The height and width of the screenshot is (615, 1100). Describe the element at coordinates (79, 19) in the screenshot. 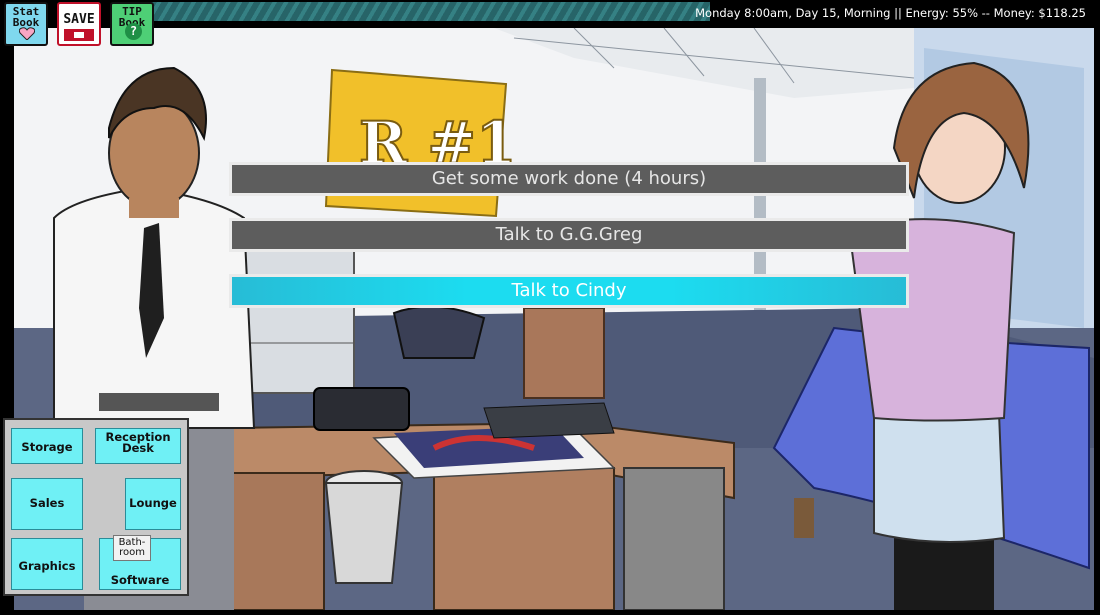

I see `save-label: SAVE` at that location.